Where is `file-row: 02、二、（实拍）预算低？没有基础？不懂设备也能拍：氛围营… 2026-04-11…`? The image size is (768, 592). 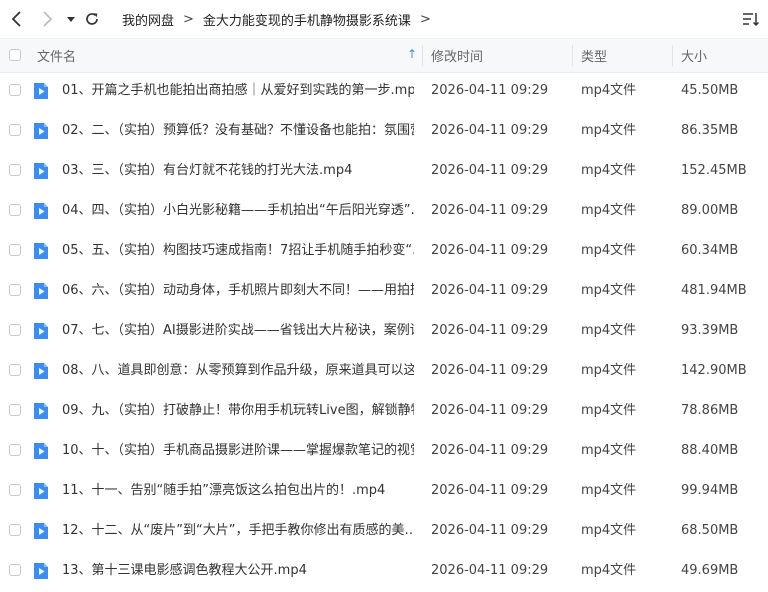
file-row: 02、二、（实拍）预算低？没有基础？不懂设备也能拍：氛围营… 2026-04-11… is located at coordinates (384, 131).